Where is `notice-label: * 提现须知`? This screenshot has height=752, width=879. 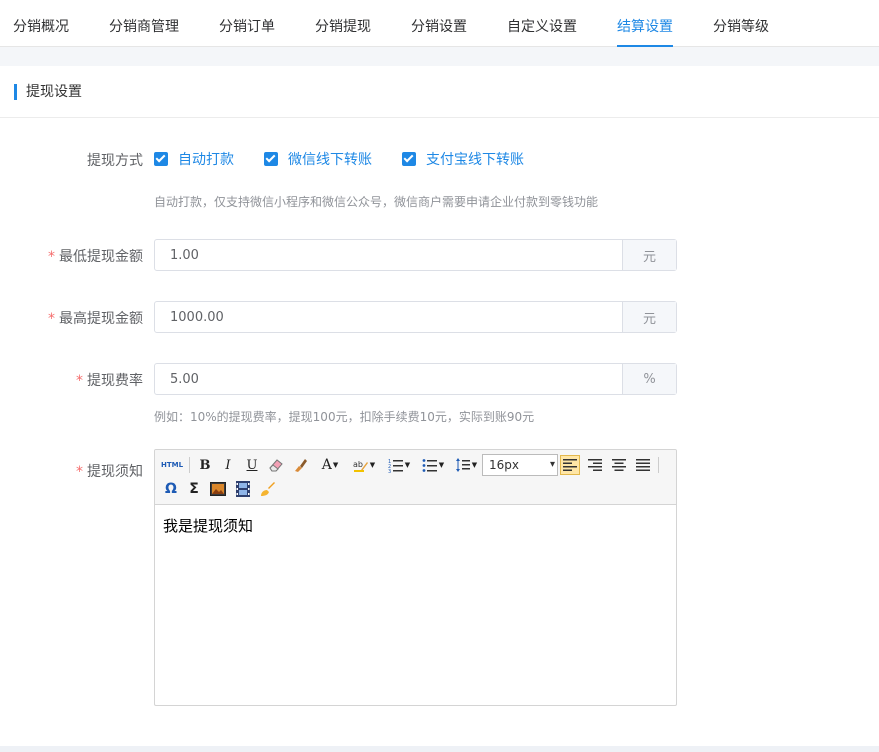 notice-label: * 提现须知 is located at coordinates (109, 471).